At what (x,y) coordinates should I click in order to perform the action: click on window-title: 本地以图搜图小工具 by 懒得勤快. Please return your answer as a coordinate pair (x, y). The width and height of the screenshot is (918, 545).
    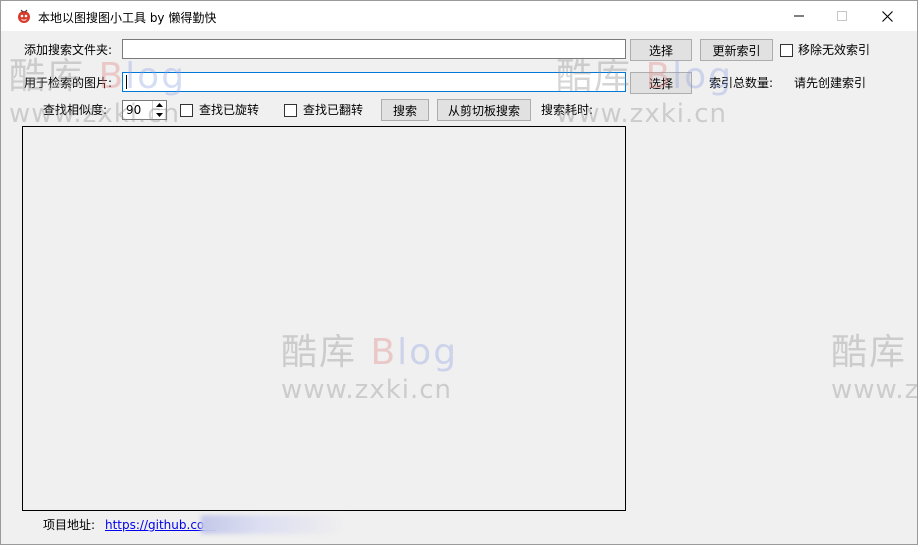
    Looking at the image, I should click on (127, 18).